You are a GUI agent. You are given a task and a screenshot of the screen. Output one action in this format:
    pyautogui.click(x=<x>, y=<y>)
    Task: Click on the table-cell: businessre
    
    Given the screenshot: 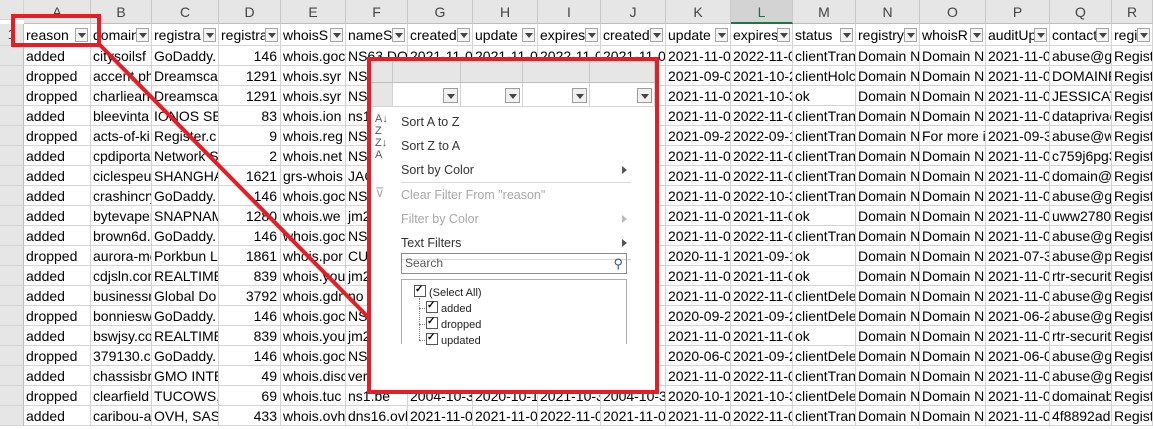 What is the action you would take?
    pyautogui.click(x=121, y=296)
    